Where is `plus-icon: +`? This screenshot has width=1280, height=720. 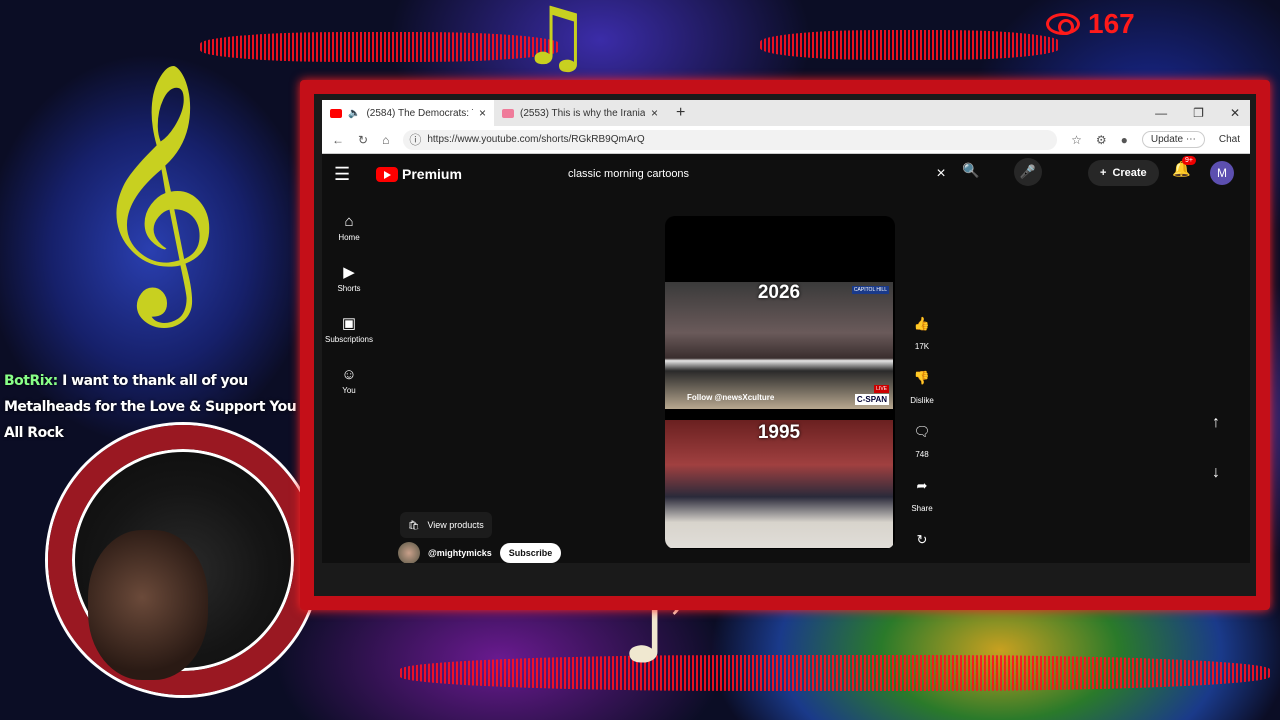
plus-icon: + is located at coordinates (1103, 173).